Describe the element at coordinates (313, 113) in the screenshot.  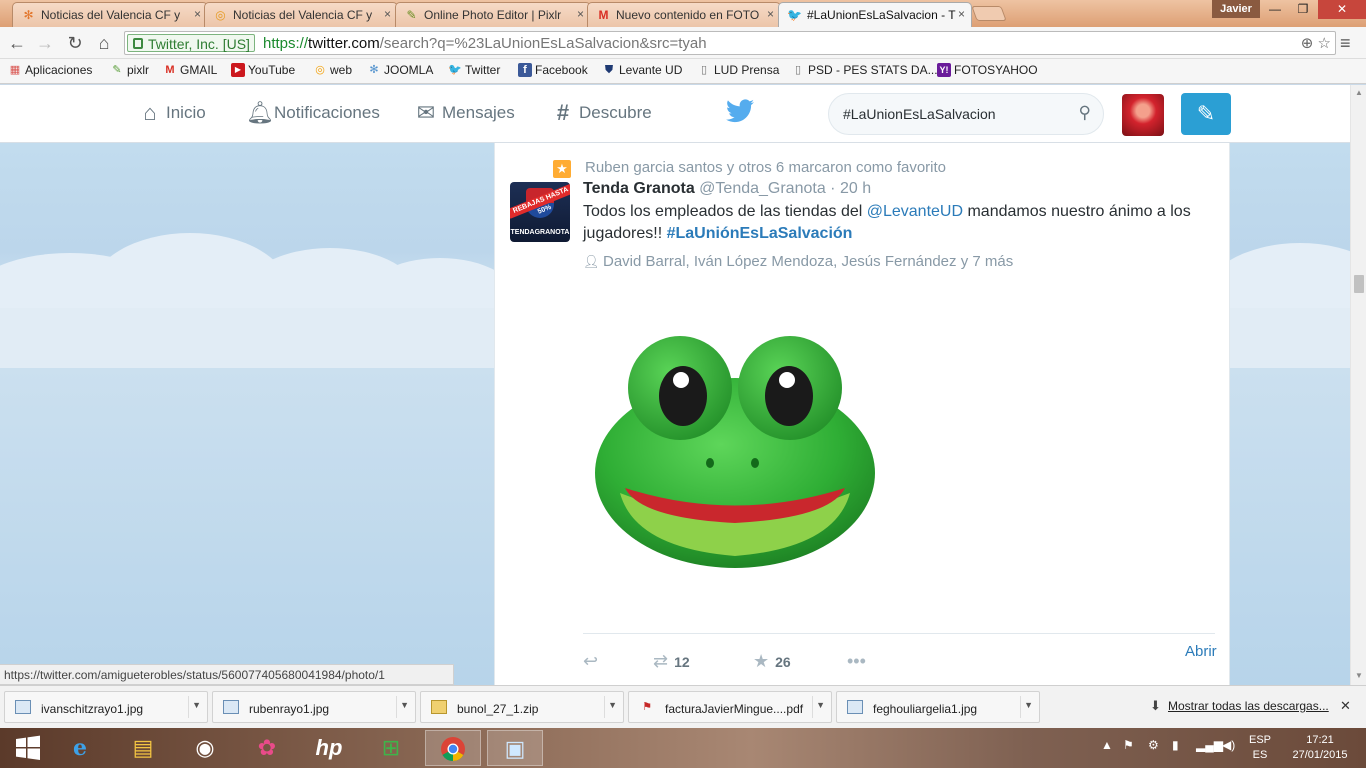
I see `nav-notifications: 🔔︎ Notificaciones` at that location.